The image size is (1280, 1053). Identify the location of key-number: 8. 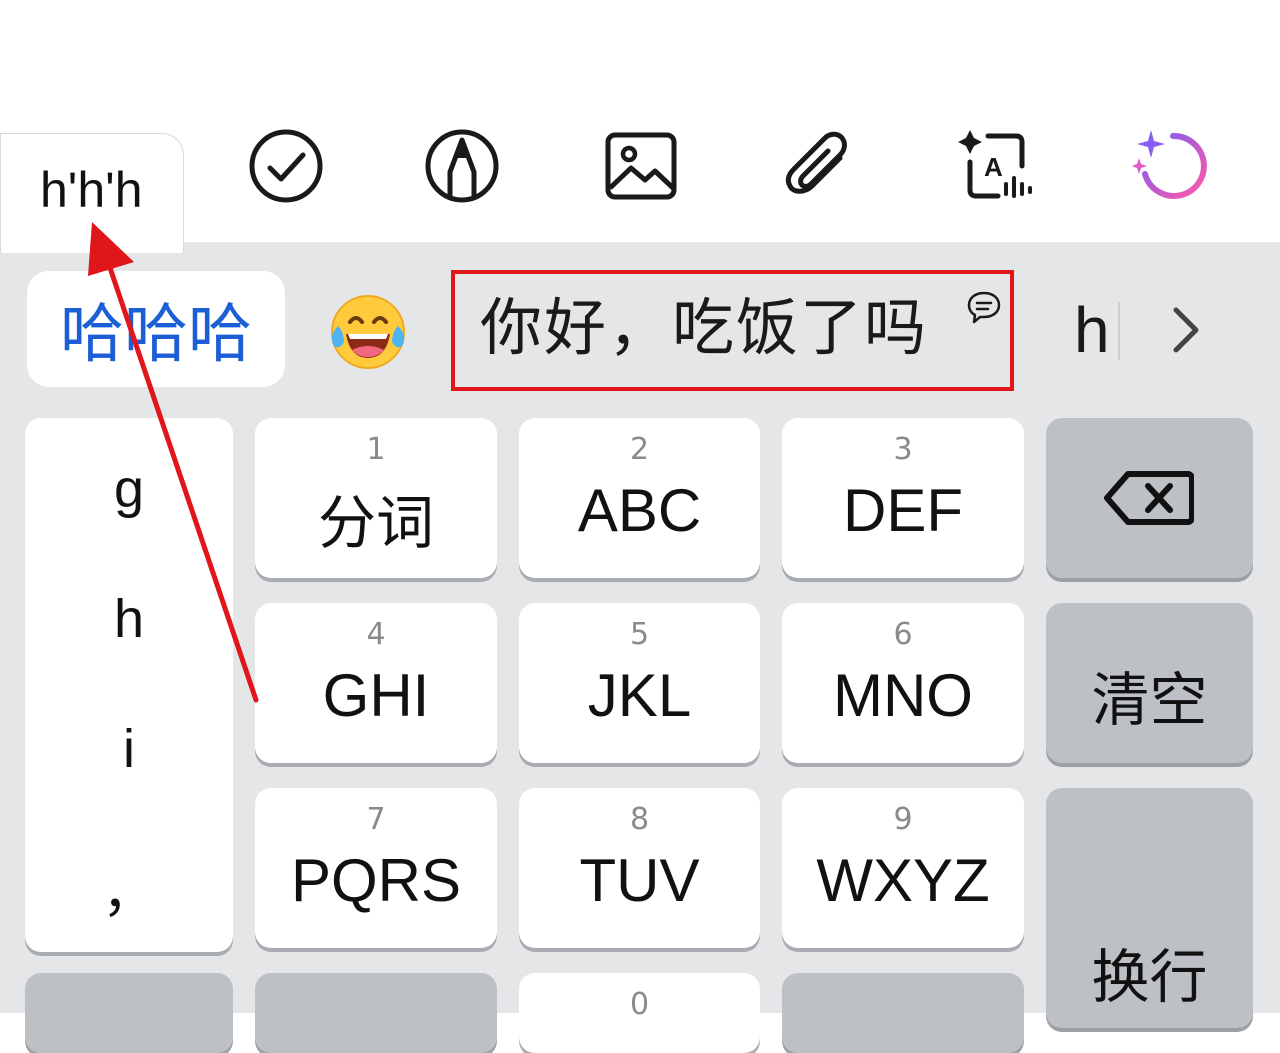
(639, 819).